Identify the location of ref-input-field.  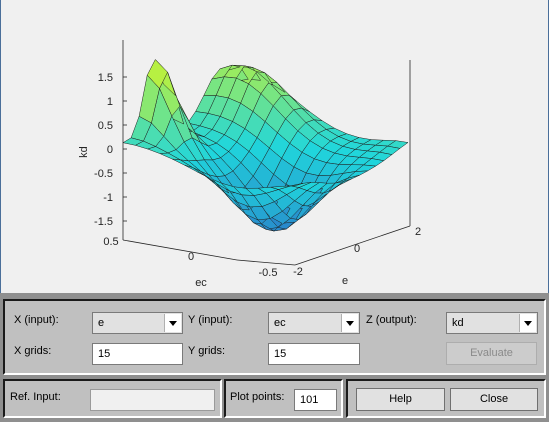
(152, 400).